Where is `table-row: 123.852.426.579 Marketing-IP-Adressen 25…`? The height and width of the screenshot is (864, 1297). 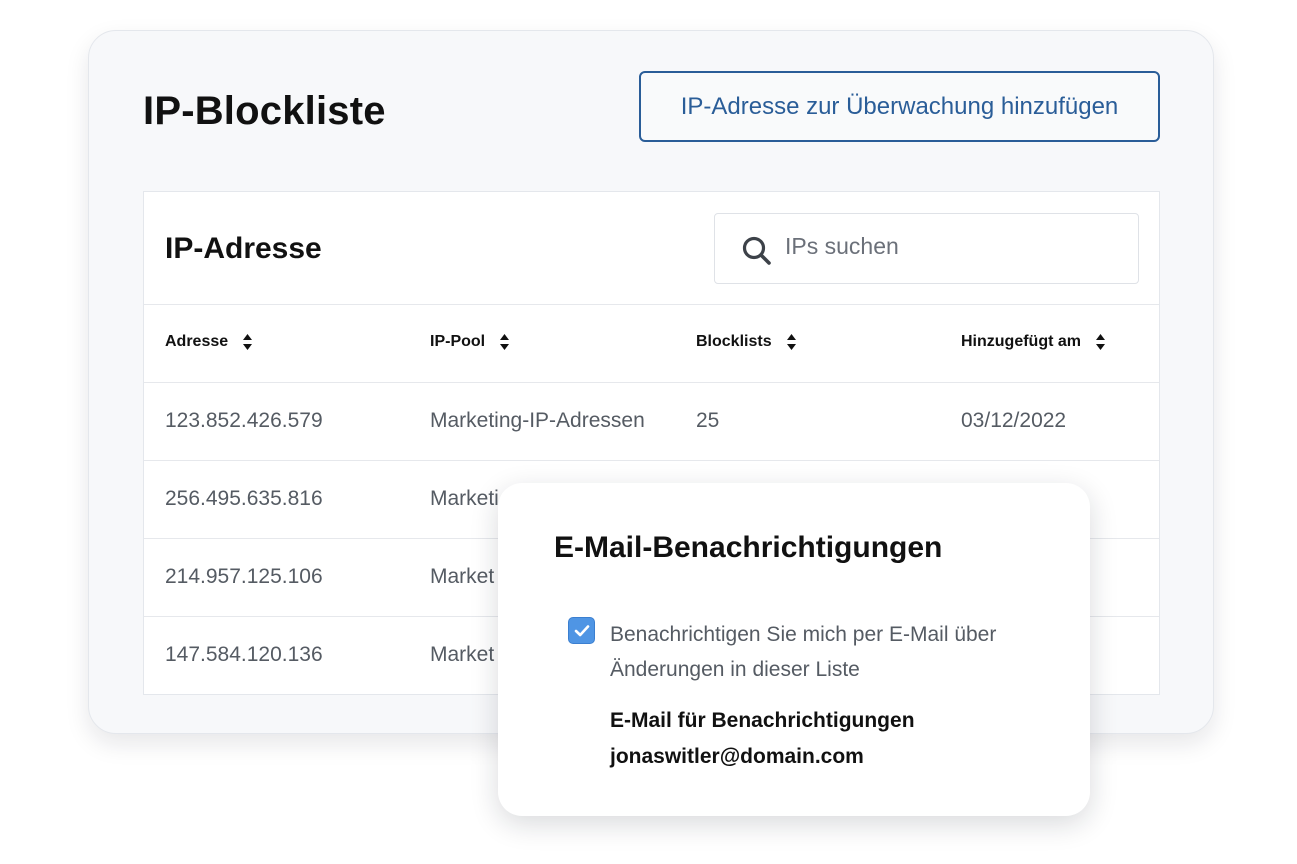 table-row: 123.852.426.579 Marketing-IP-Adressen 25… is located at coordinates (651, 422).